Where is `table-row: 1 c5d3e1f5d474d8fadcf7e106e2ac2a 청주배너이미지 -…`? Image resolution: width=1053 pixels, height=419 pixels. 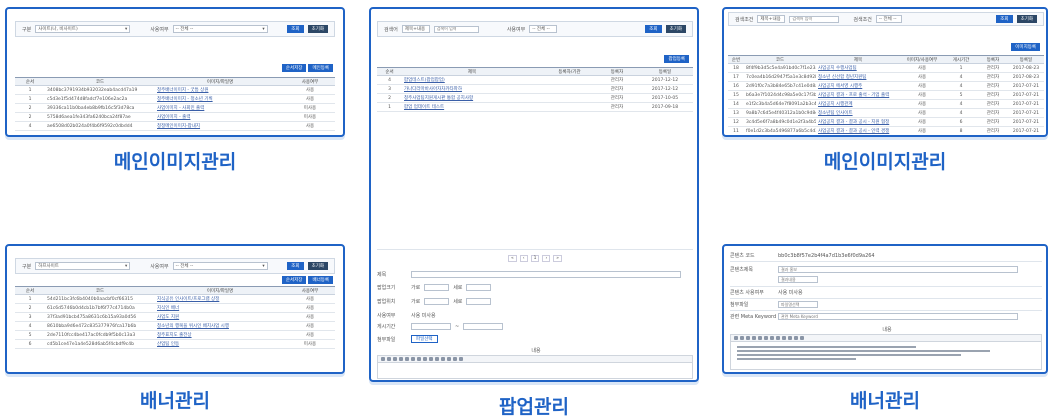
table-row: 1 c5d3e1f5d474d8fadcf7e106e2ac2a 청주배너이미지 -… is located at coordinates (175, 99).